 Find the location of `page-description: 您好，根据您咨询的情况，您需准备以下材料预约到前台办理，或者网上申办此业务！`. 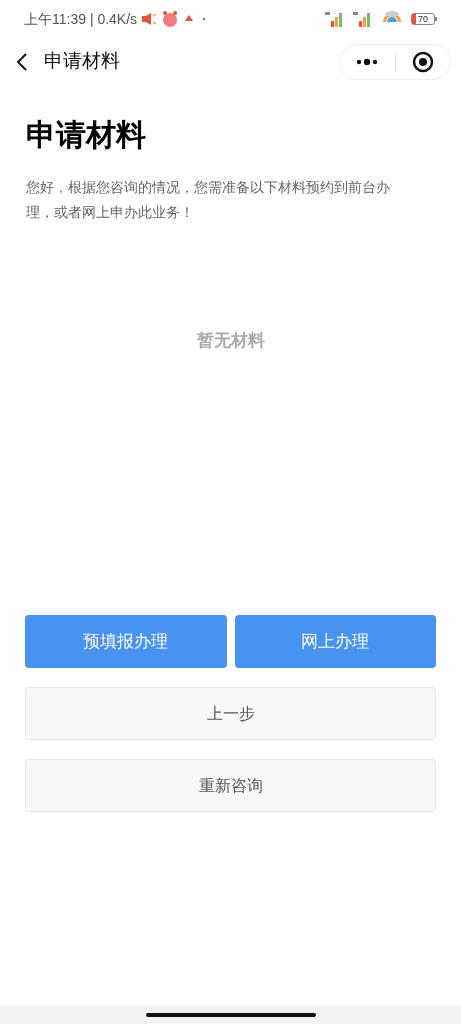

page-description: 您好，根据您咨询的情况，您需准备以下材料预约到前台办理，或者网上申办此业务！ is located at coordinates (208, 200).